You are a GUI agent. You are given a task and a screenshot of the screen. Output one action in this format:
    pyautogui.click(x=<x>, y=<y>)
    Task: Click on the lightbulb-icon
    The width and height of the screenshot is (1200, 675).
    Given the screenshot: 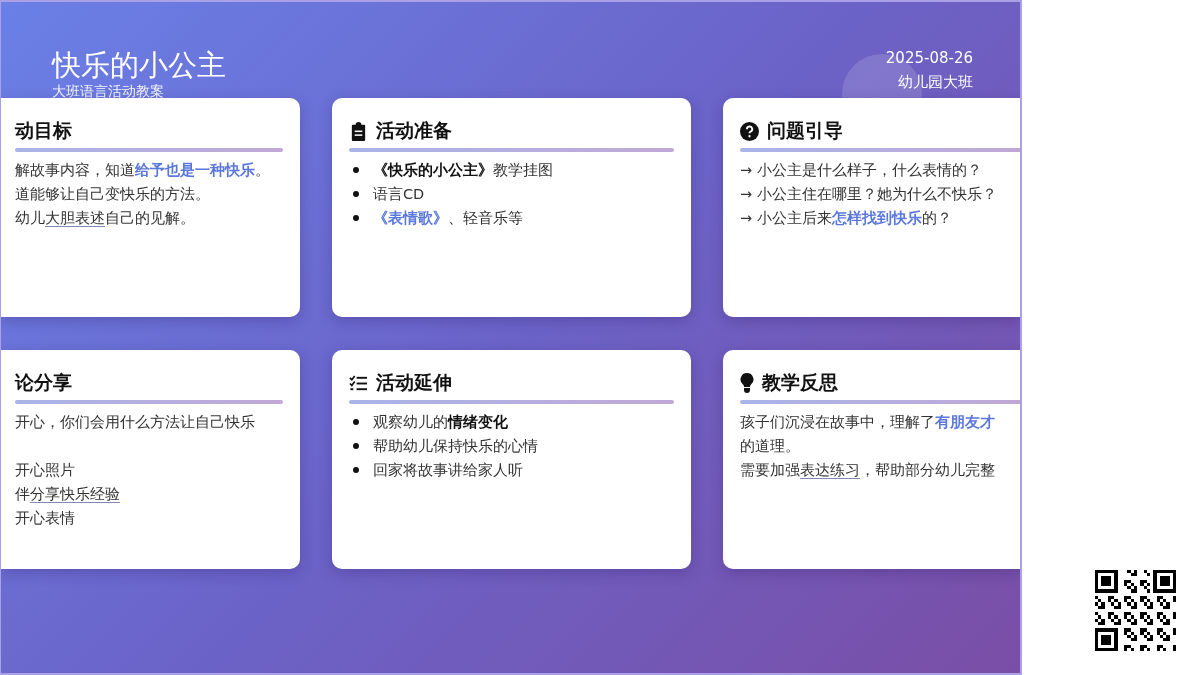 What is the action you would take?
    pyautogui.click(x=747, y=383)
    